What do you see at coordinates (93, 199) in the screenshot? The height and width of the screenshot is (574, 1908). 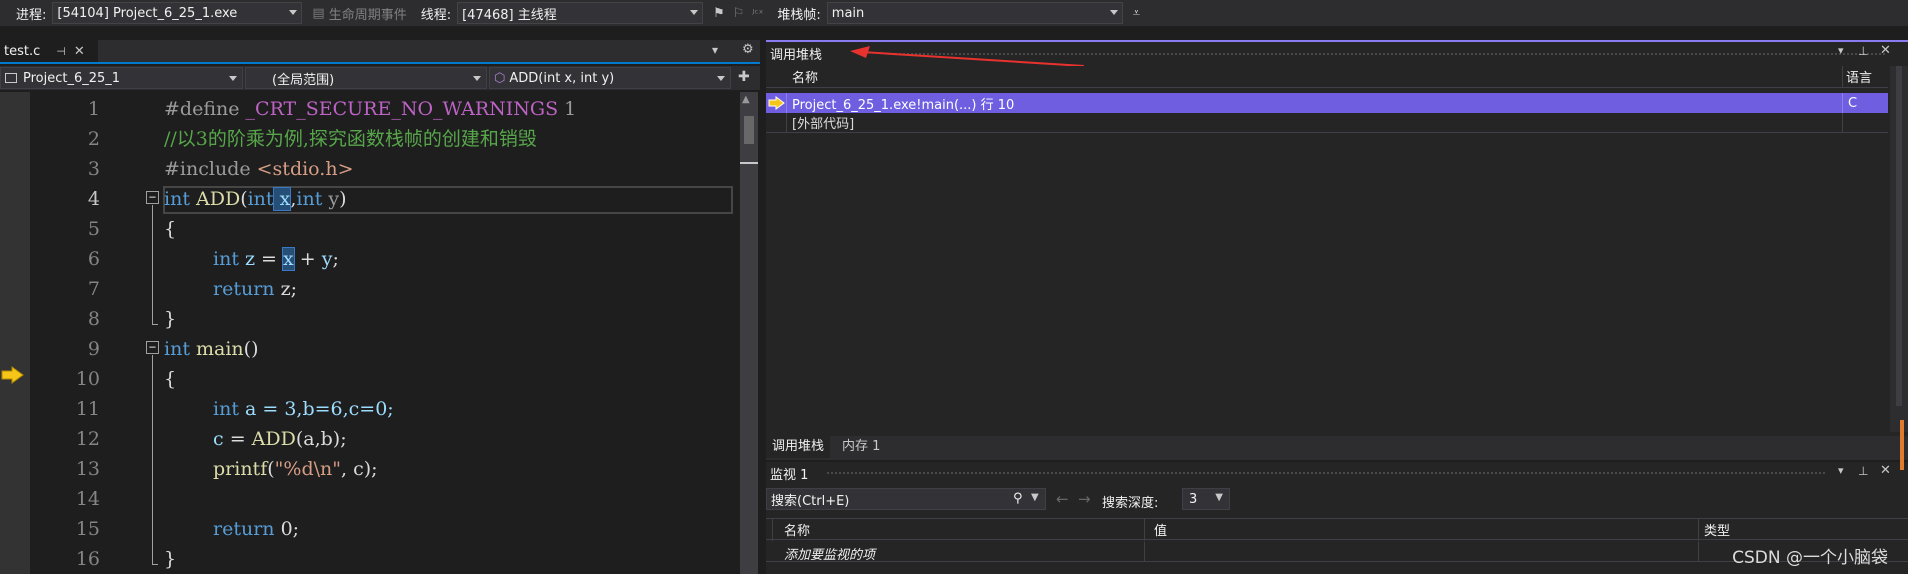 I see `line-number-current: 4` at bounding box center [93, 199].